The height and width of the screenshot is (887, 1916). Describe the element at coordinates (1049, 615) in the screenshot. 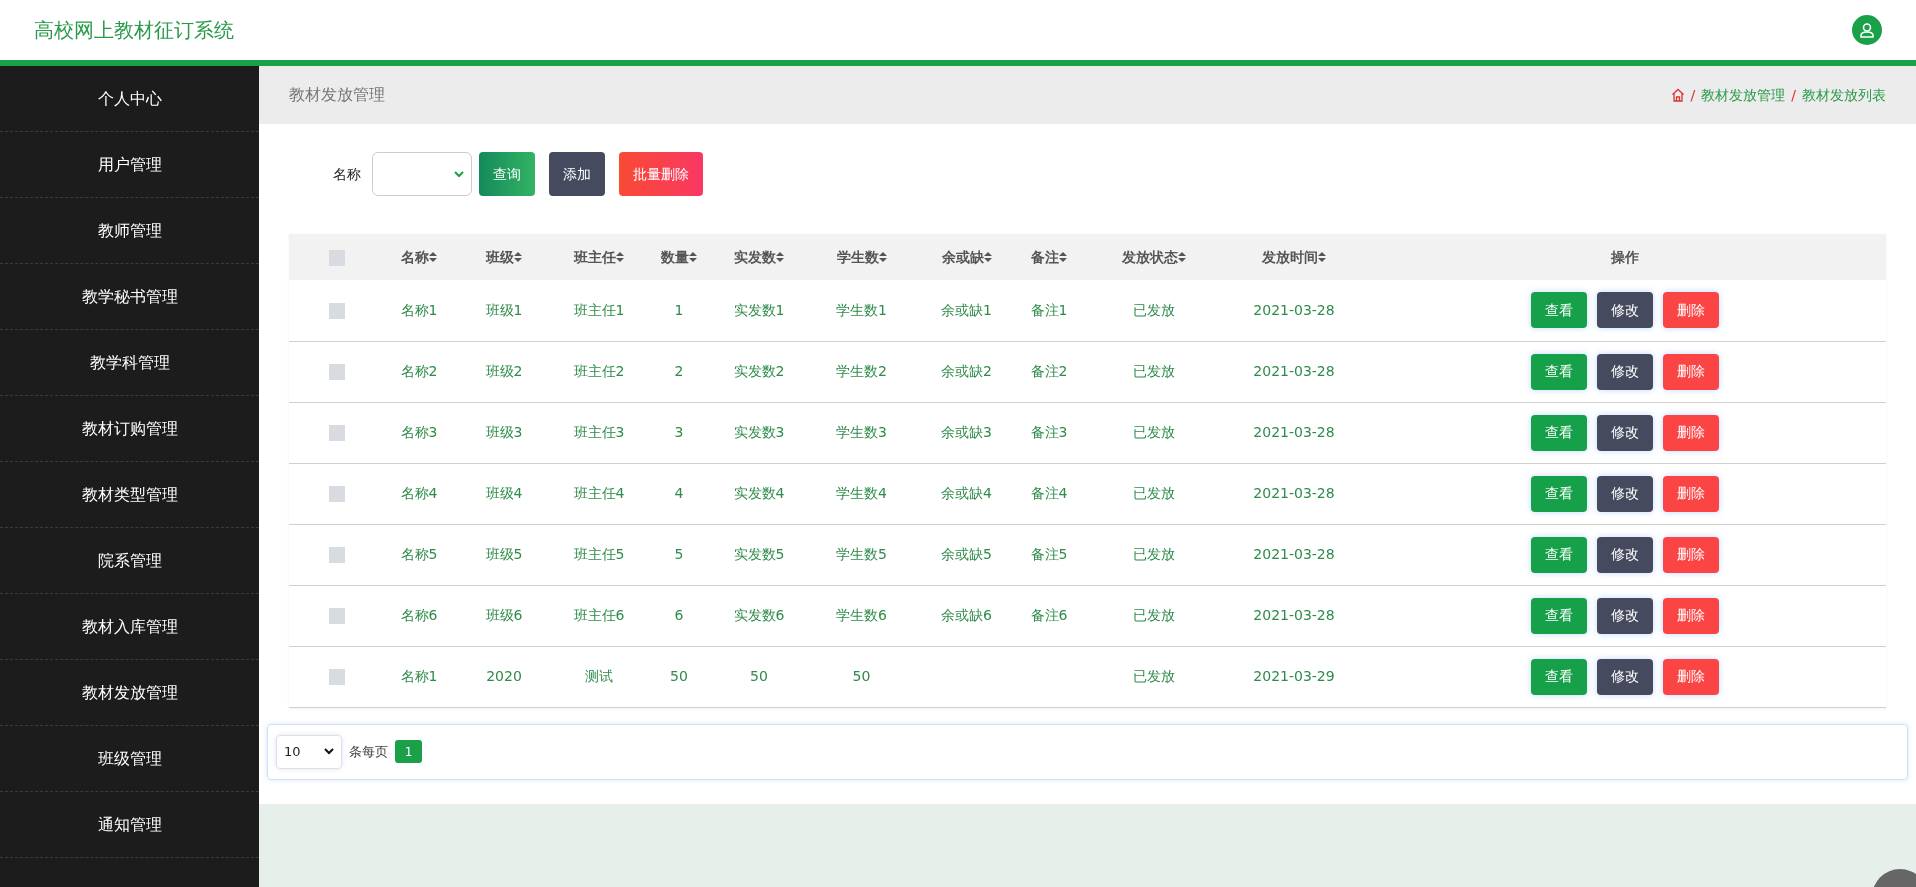

I see `table-cell: 备注6` at that location.